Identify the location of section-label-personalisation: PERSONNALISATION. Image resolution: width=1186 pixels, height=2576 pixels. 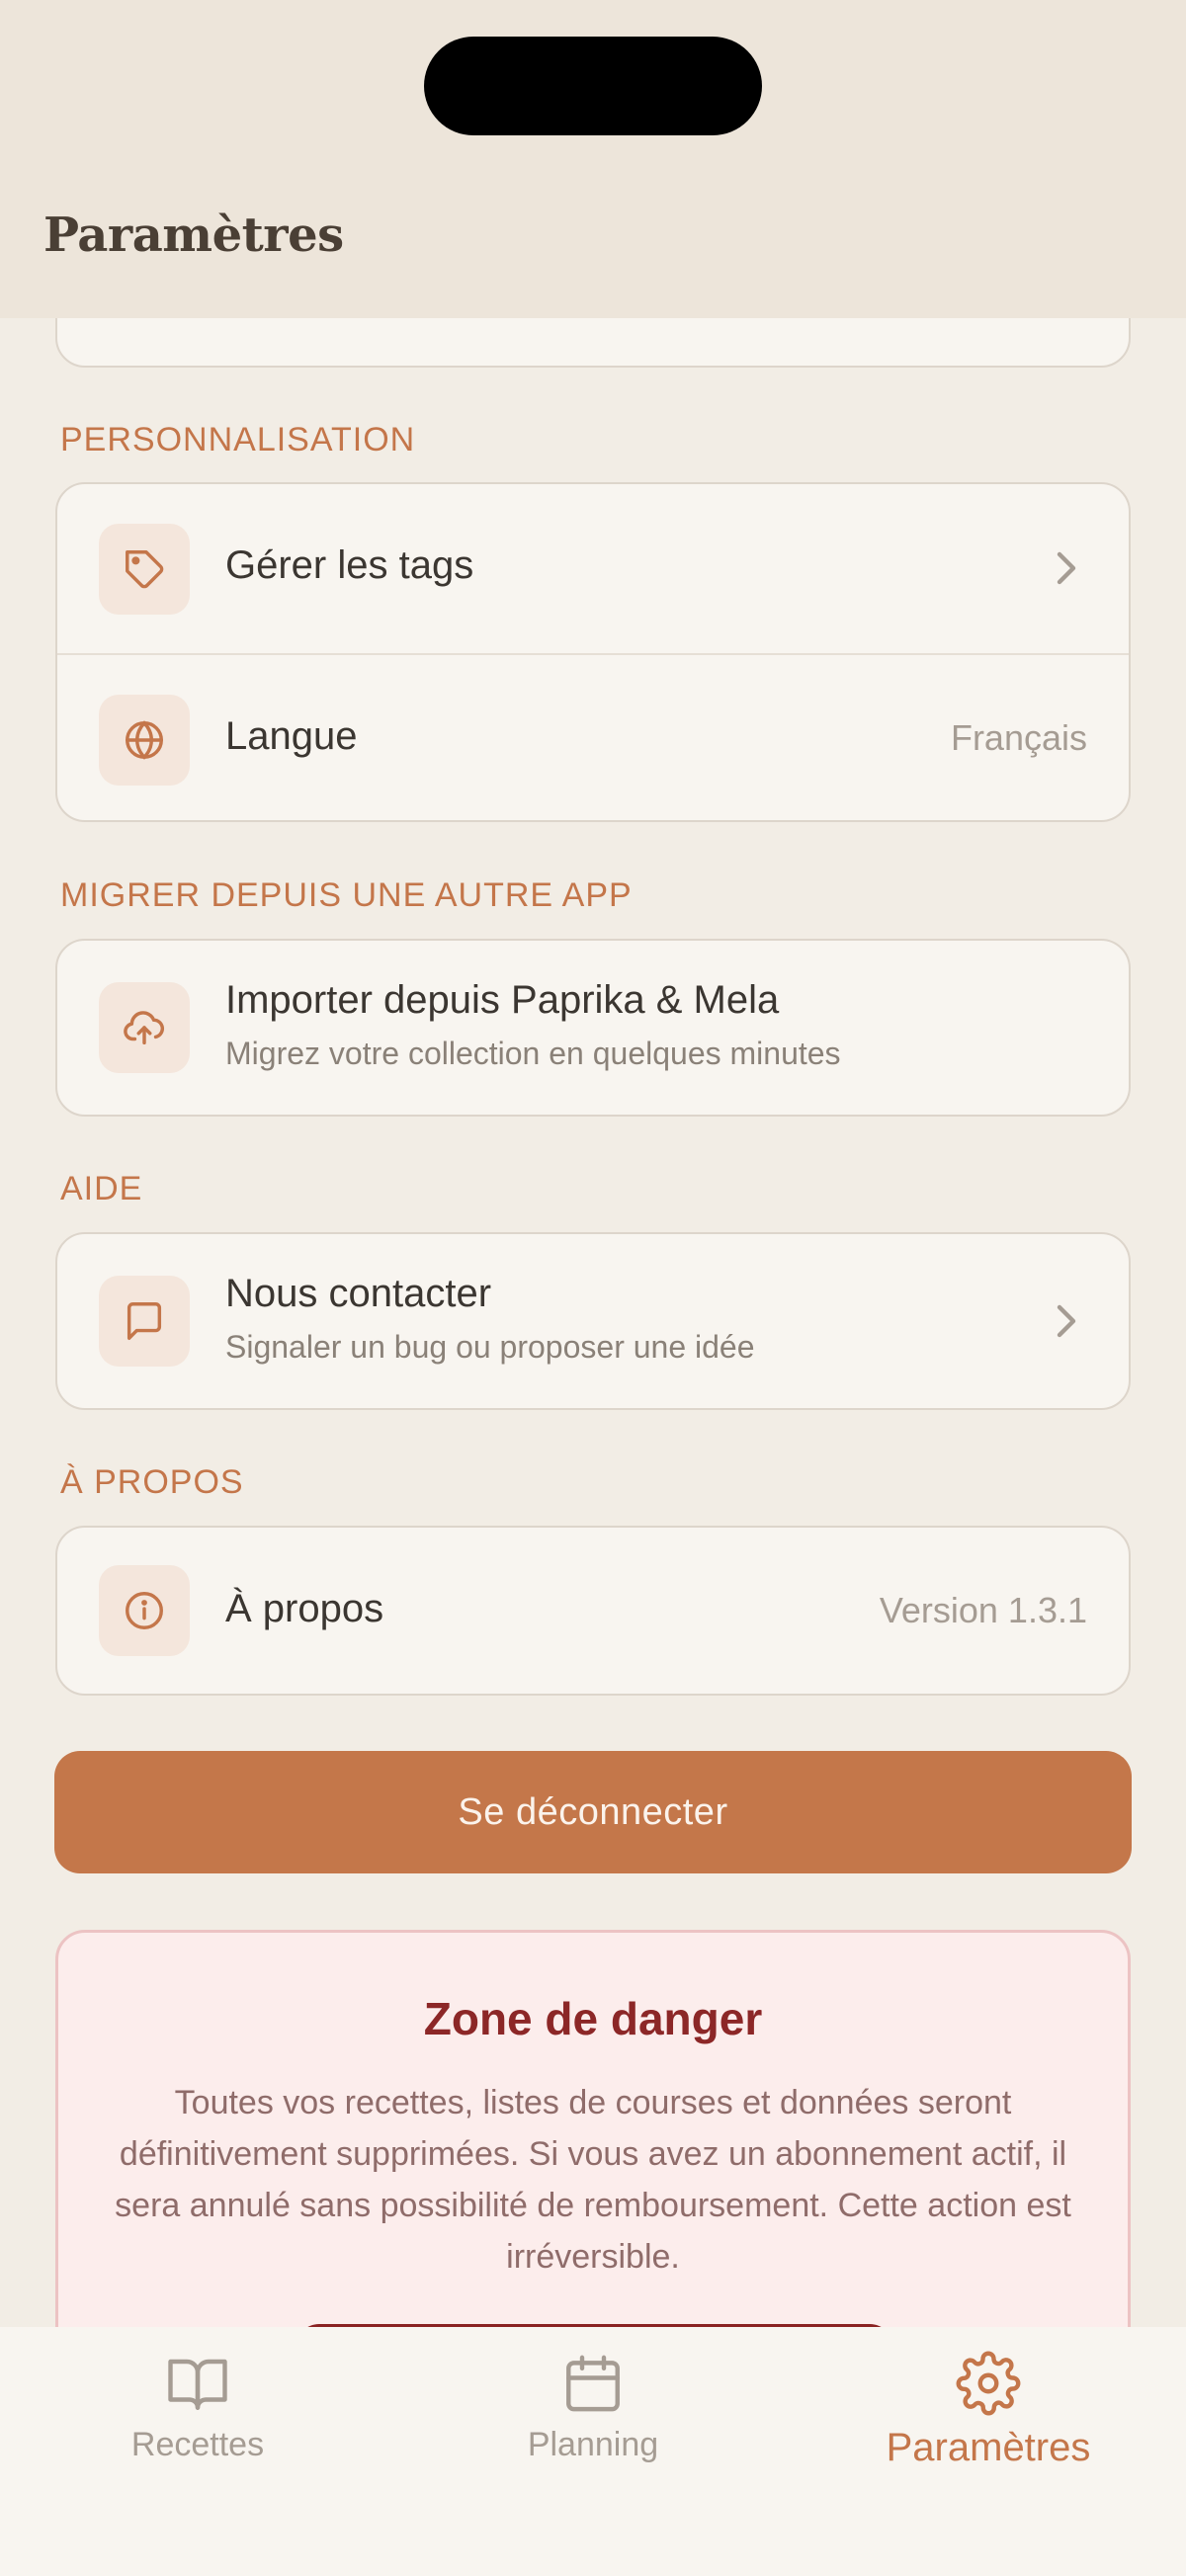
(238, 439).